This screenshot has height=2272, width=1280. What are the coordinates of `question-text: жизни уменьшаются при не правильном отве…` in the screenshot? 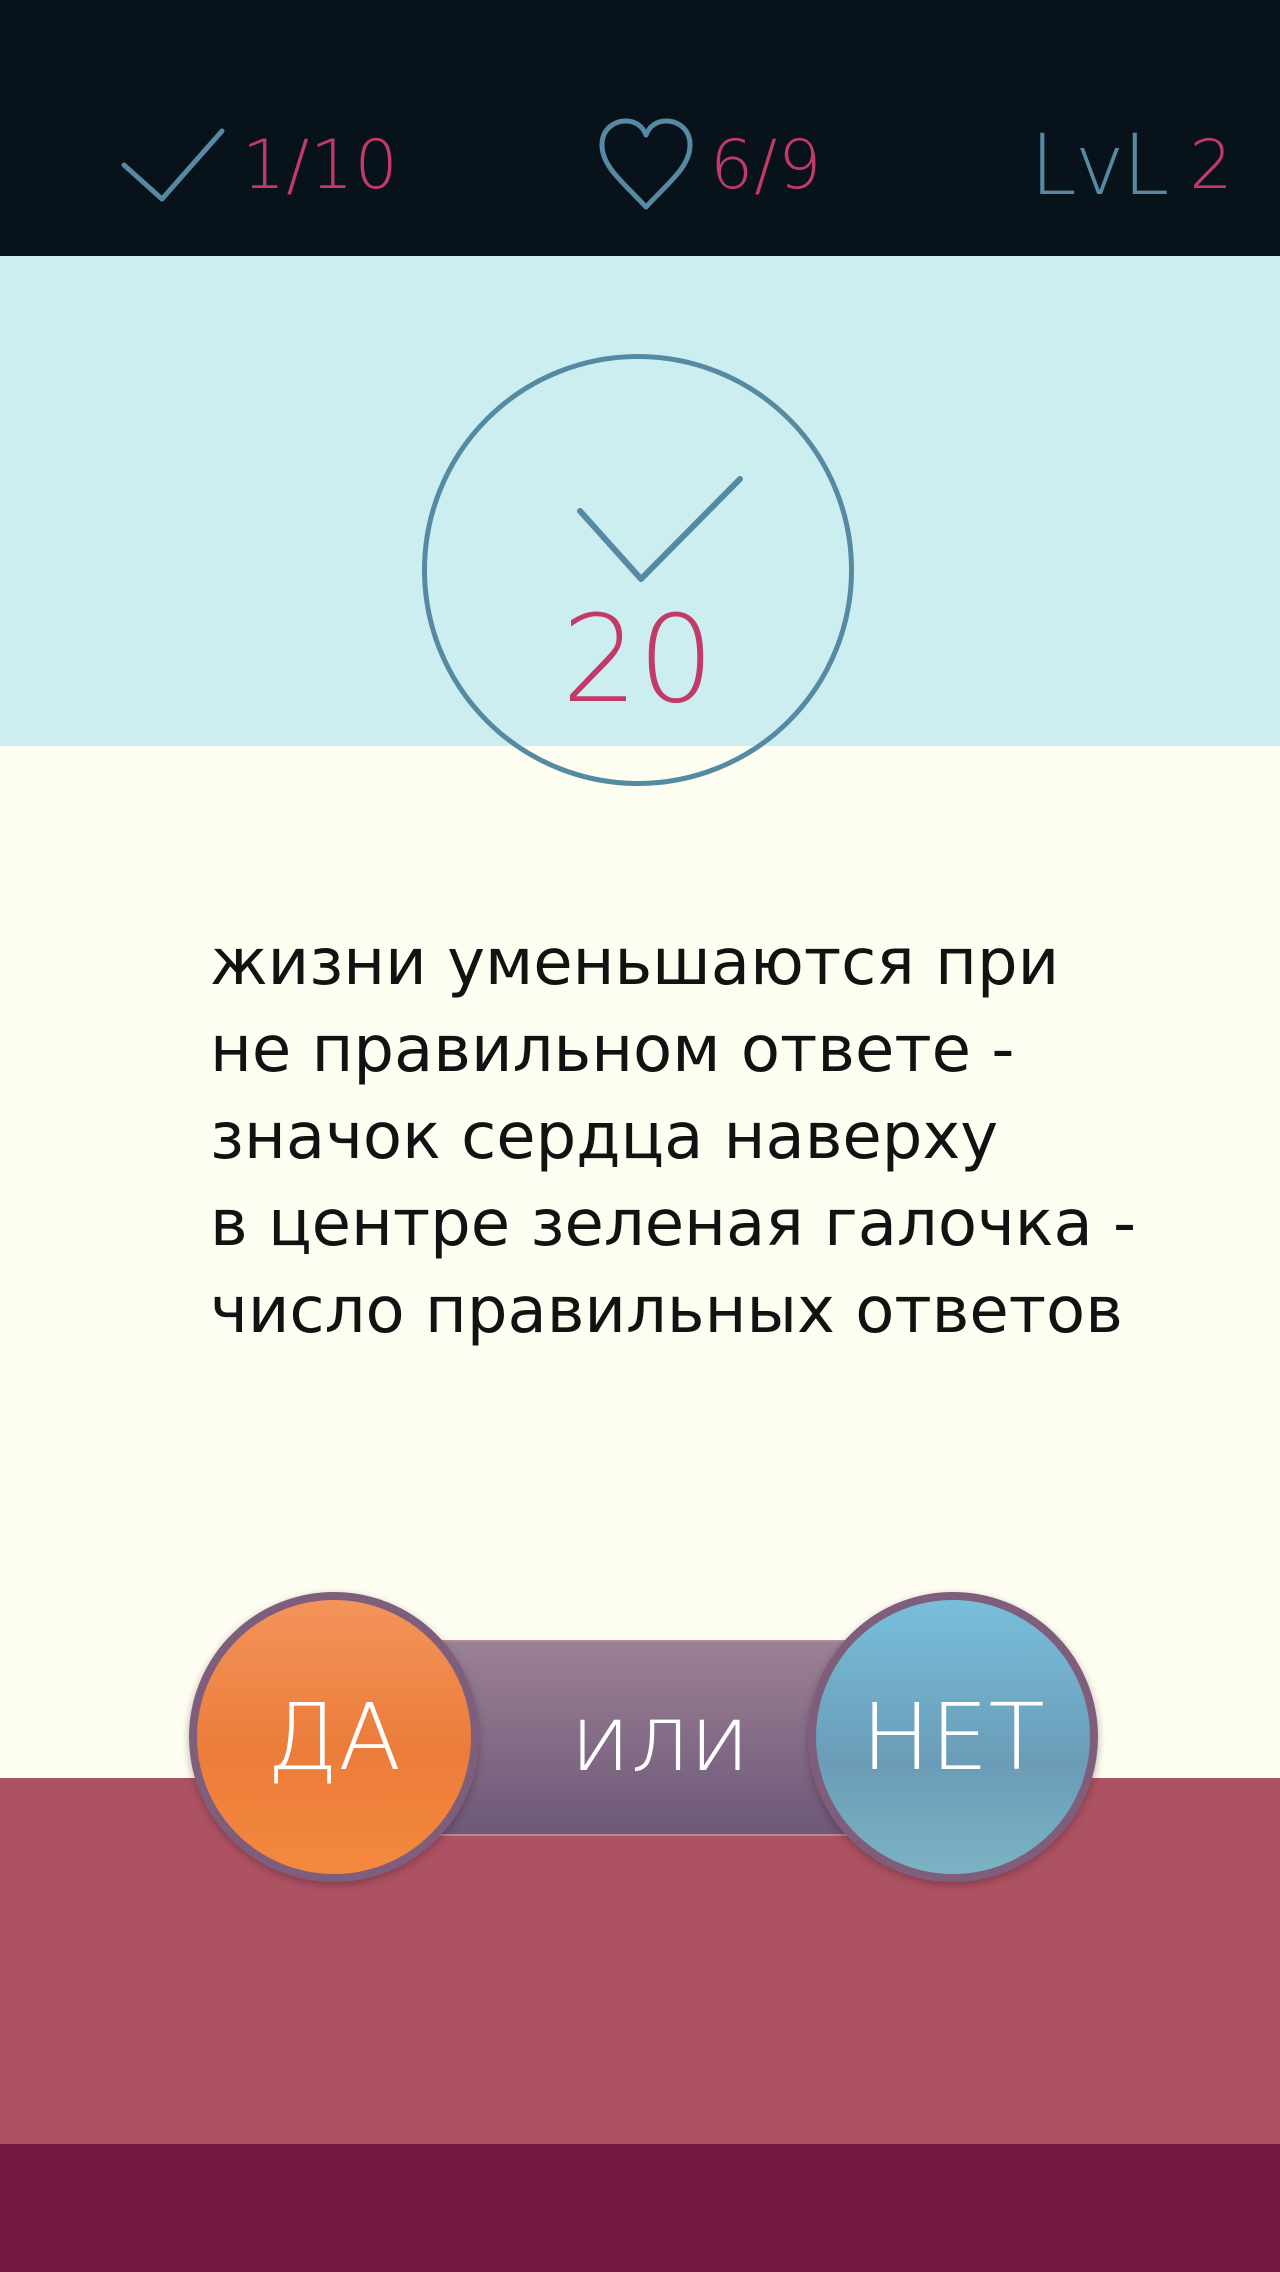 It's located at (673, 1137).